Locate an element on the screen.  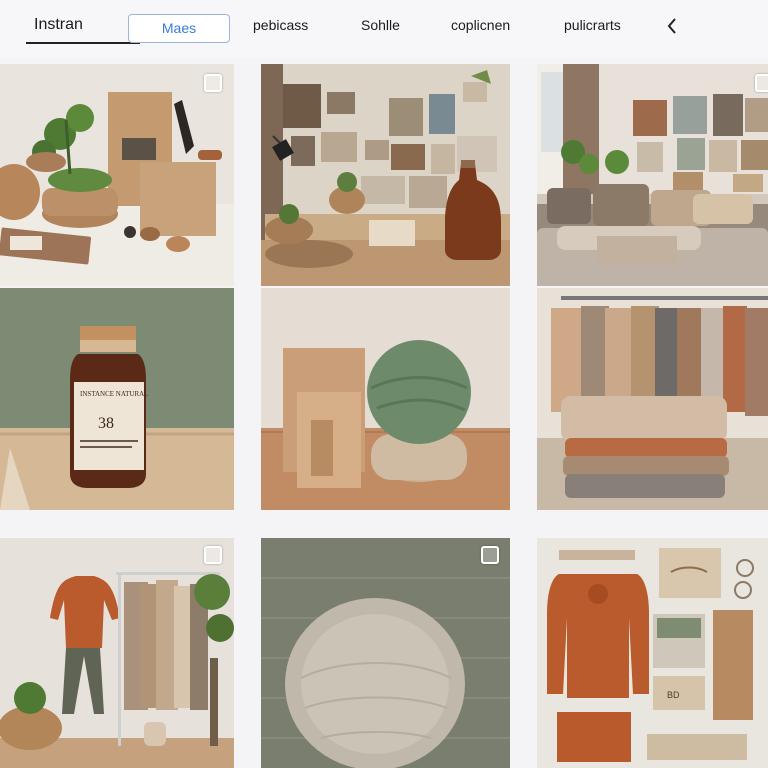
svg-text: INSTANCE NATURAL is located at coordinates (114, 394).